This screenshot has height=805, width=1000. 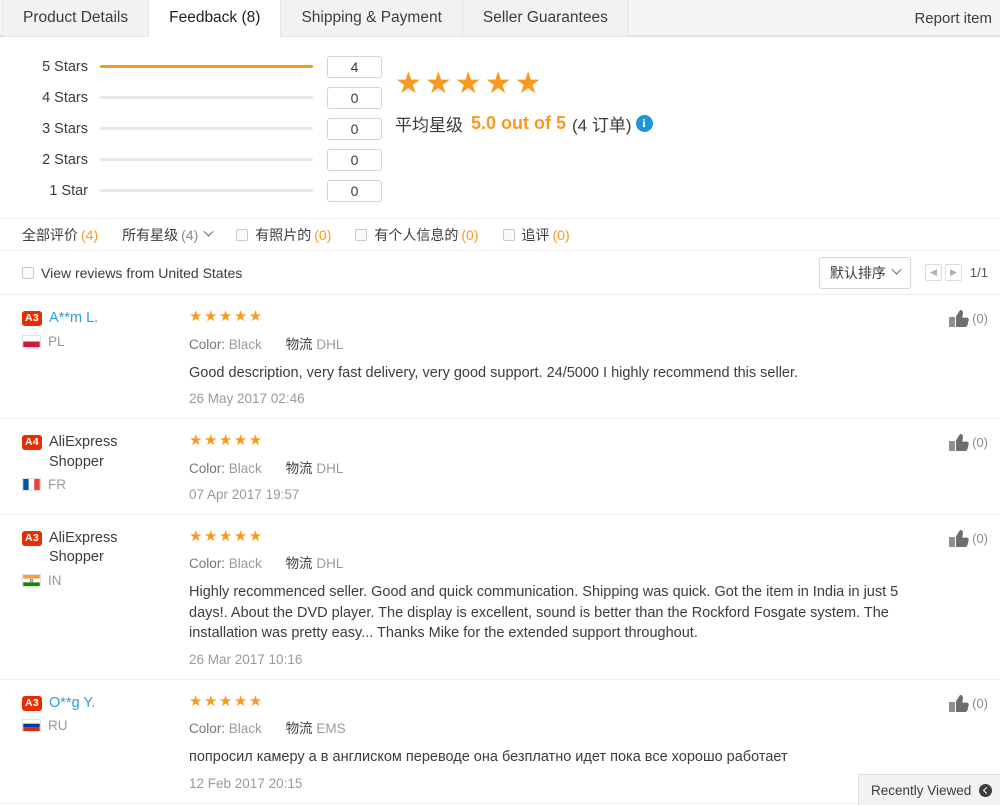 What do you see at coordinates (76, 18) in the screenshot?
I see `tab-product-details: Product Details` at bounding box center [76, 18].